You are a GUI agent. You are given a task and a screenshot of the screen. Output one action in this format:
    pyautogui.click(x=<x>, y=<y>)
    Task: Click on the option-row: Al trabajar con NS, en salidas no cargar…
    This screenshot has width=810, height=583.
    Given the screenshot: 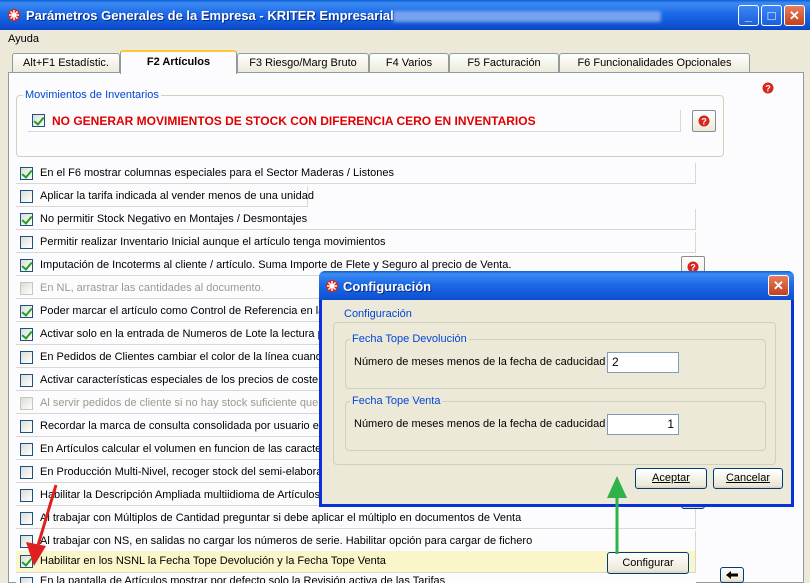 What is the action you would take?
    pyautogui.click(x=356, y=541)
    